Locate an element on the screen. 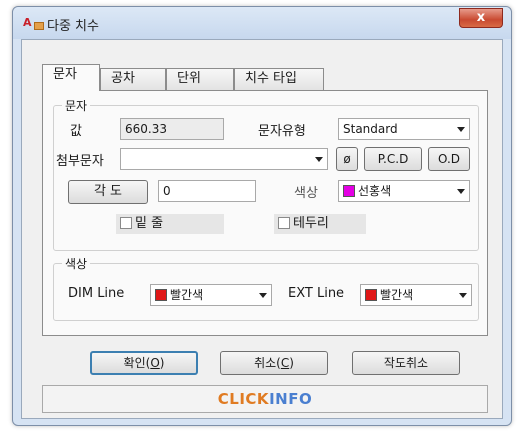 This screenshot has height=438, width=526. value-field: 660.33 is located at coordinates (172, 129).